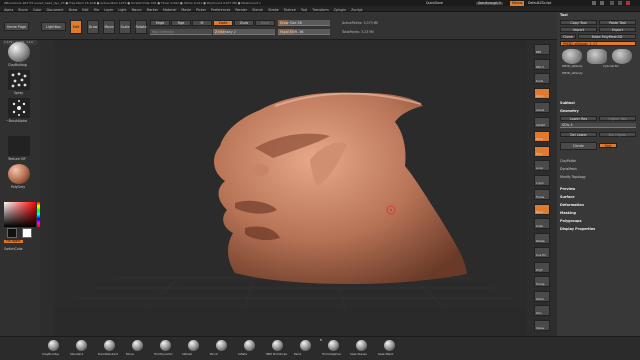 The height and width of the screenshot is (360, 640). I want to click on surface-section: Surface, so click(567, 197).